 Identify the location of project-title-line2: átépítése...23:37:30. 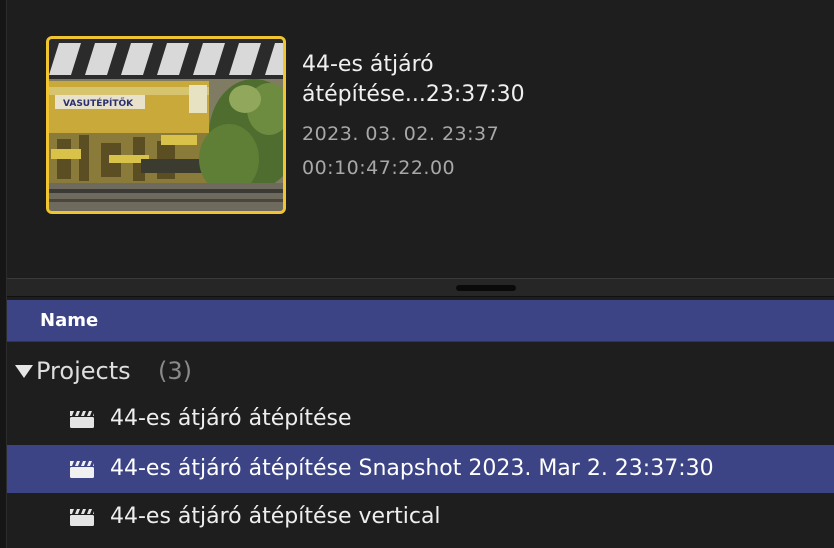
(413, 94).